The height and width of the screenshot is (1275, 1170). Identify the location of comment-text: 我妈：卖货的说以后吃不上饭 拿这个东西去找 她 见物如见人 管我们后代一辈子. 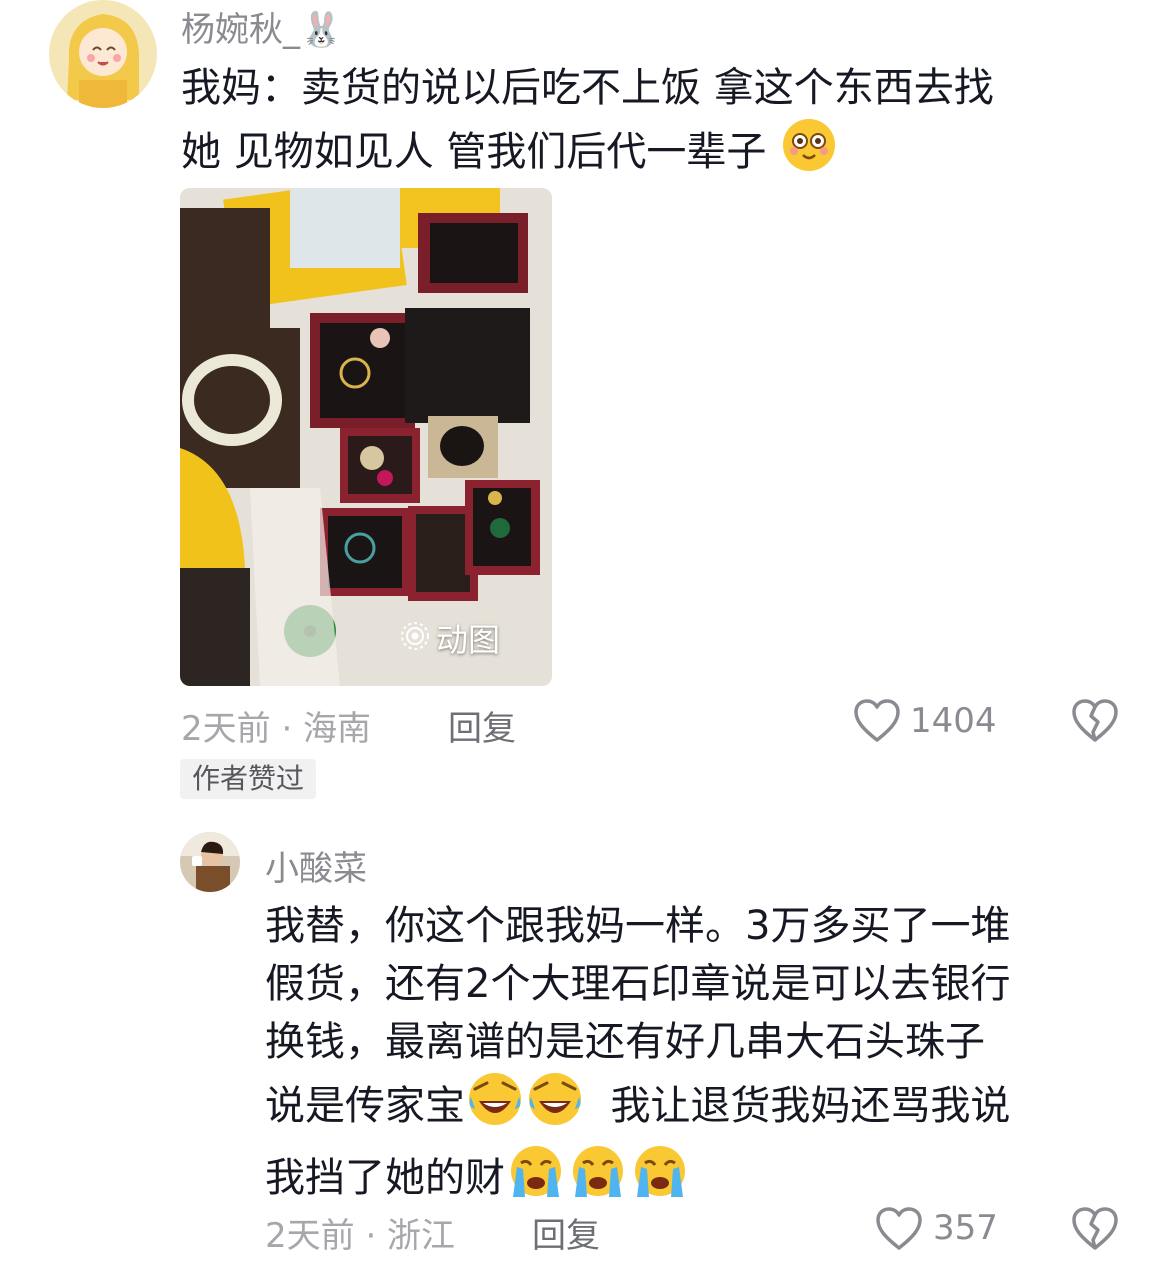
(661, 124).